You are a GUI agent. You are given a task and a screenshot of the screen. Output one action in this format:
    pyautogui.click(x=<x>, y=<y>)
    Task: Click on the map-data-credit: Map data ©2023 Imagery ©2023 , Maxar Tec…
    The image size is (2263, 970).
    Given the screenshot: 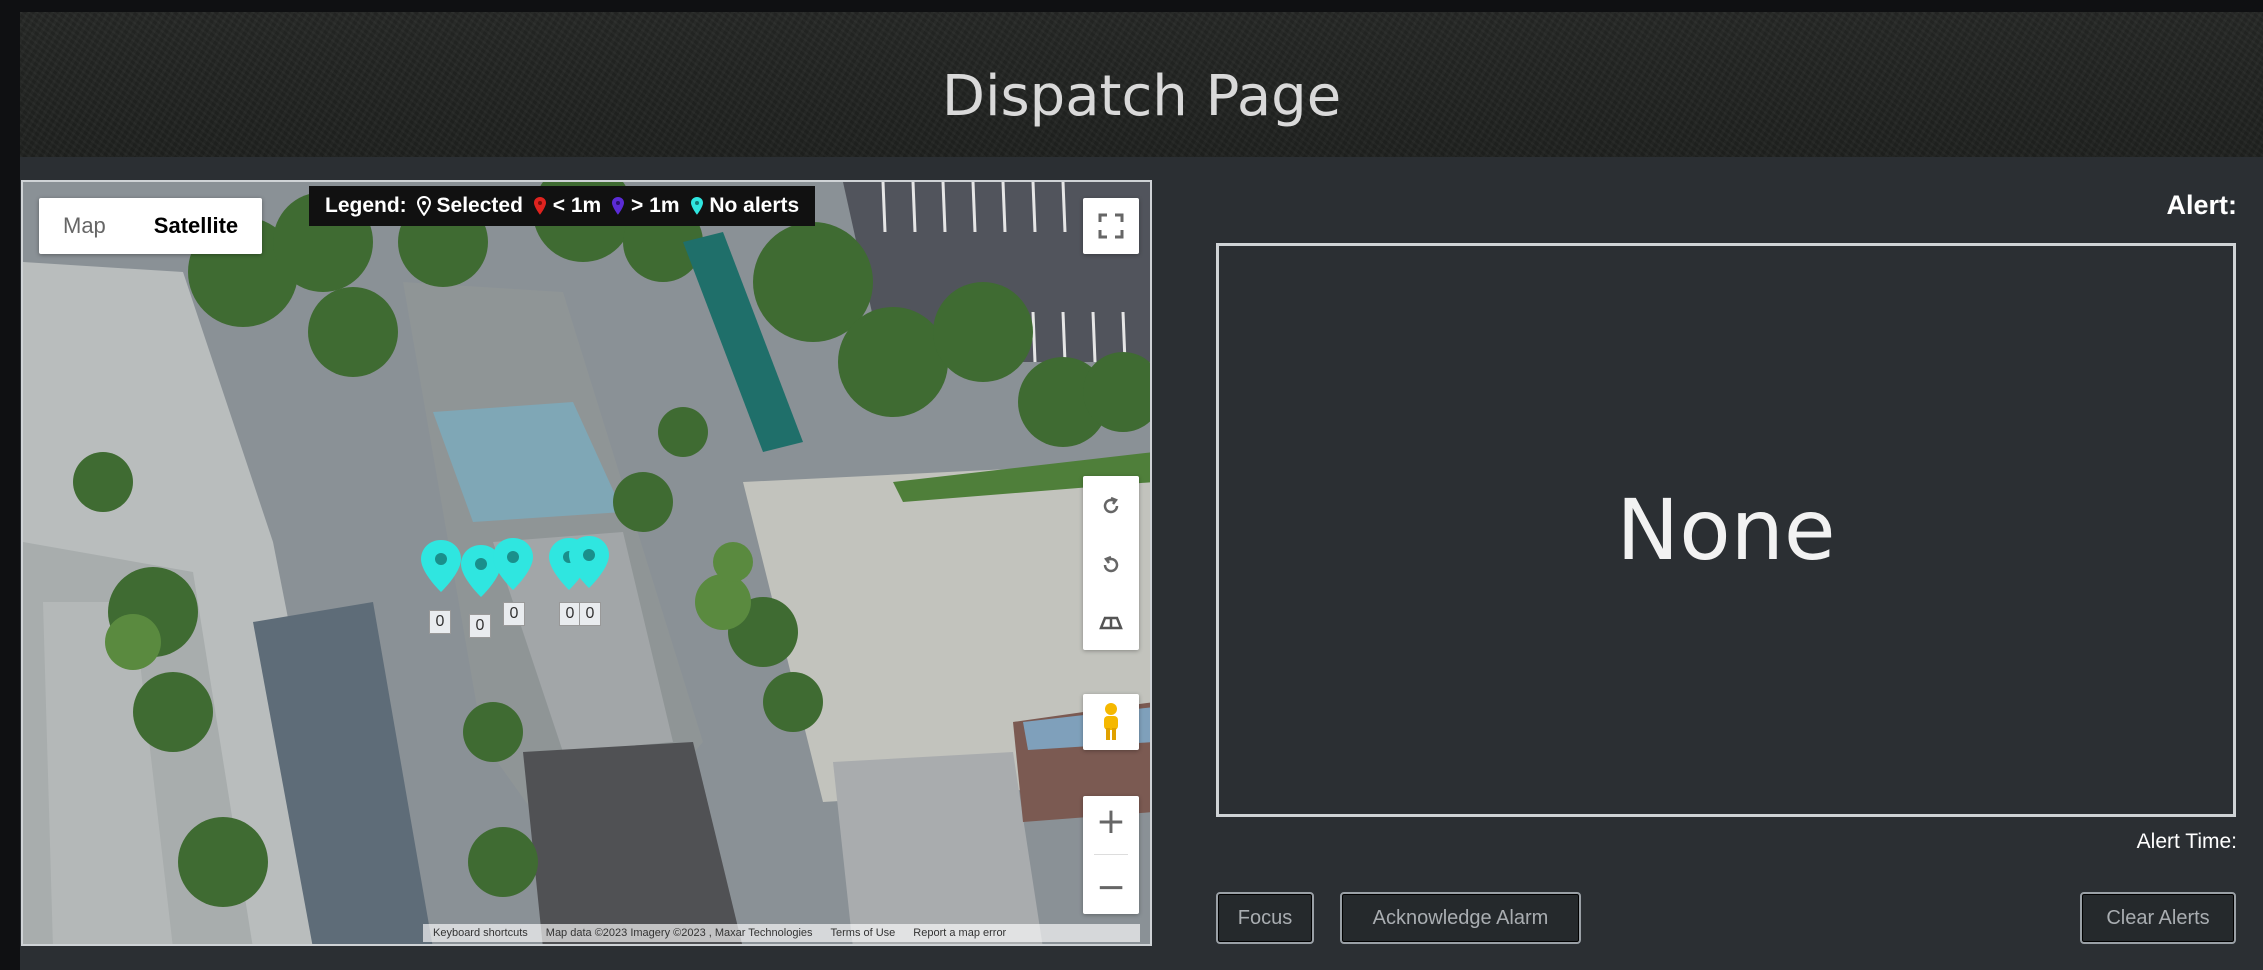 What is the action you would take?
    pyautogui.click(x=679, y=933)
    